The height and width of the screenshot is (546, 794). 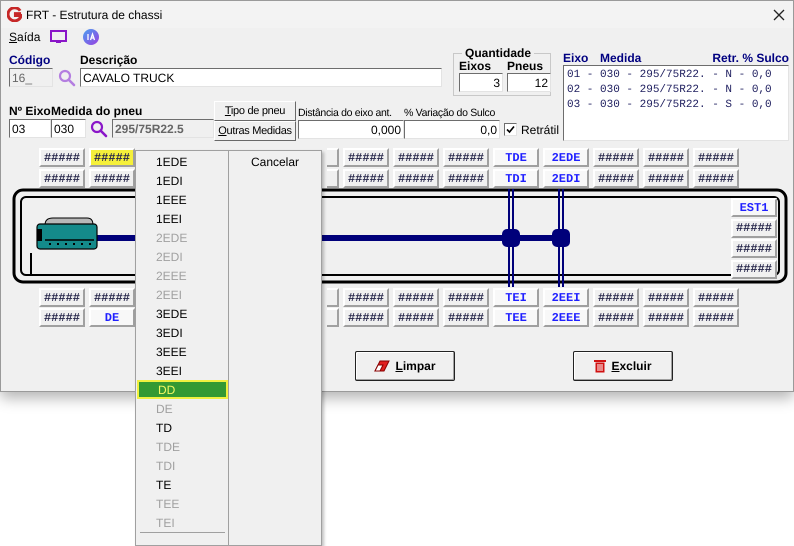 What do you see at coordinates (566, 178) in the screenshot?
I see `tire-position-button: 2EDI` at bounding box center [566, 178].